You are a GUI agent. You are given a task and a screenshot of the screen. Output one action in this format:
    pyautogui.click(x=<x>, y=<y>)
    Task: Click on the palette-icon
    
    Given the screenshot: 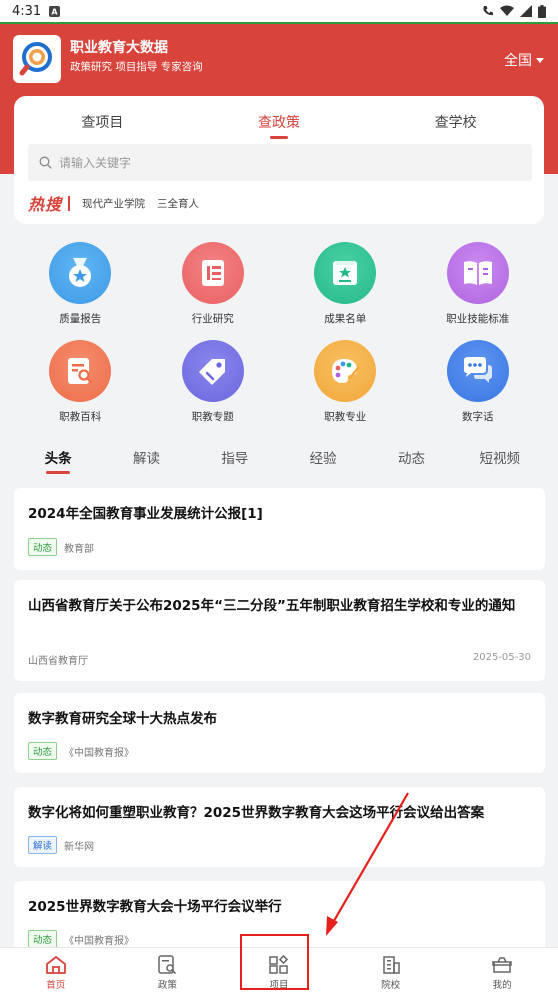 What is the action you would take?
    pyautogui.click(x=346, y=371)
    